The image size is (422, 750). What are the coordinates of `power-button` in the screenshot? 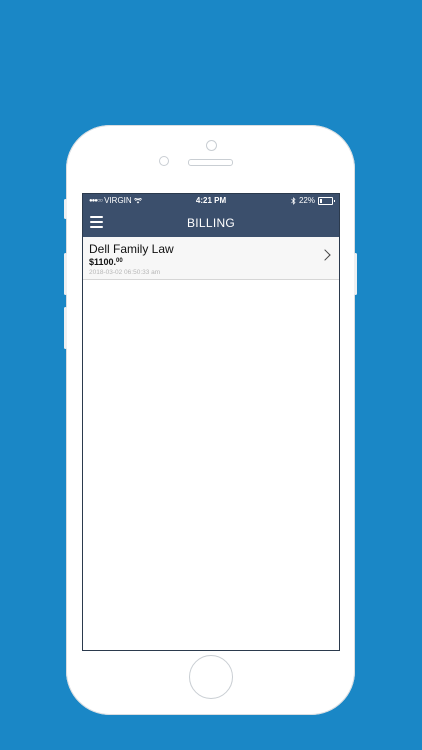 It's located at (355, 274).